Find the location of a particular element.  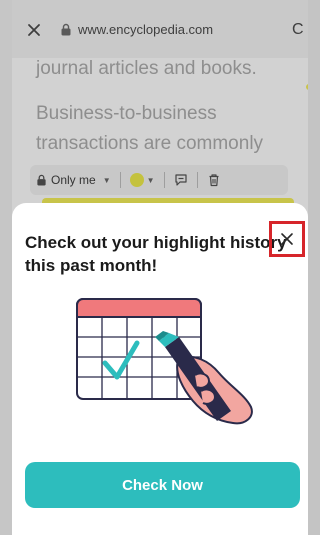

reload-icon: C is located at coordinates (300, 30).